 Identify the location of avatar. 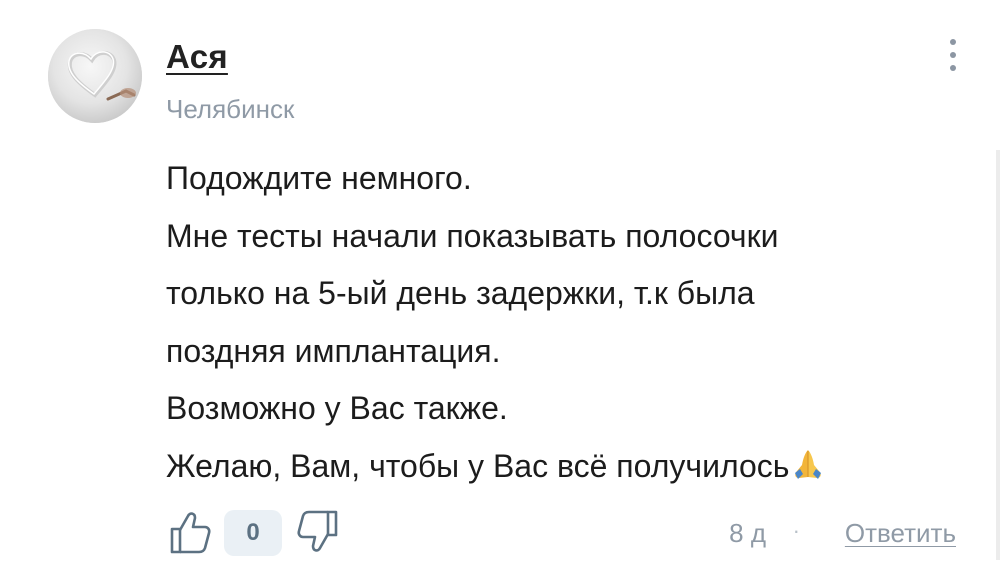
(95, 76).